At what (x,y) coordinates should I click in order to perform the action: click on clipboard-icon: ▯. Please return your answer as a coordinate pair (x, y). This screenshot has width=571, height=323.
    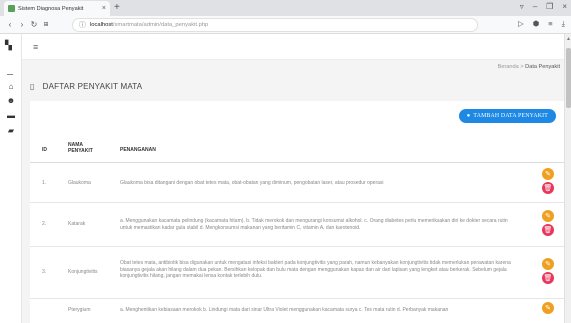
    Looking at the image, I should click on (32, 86).